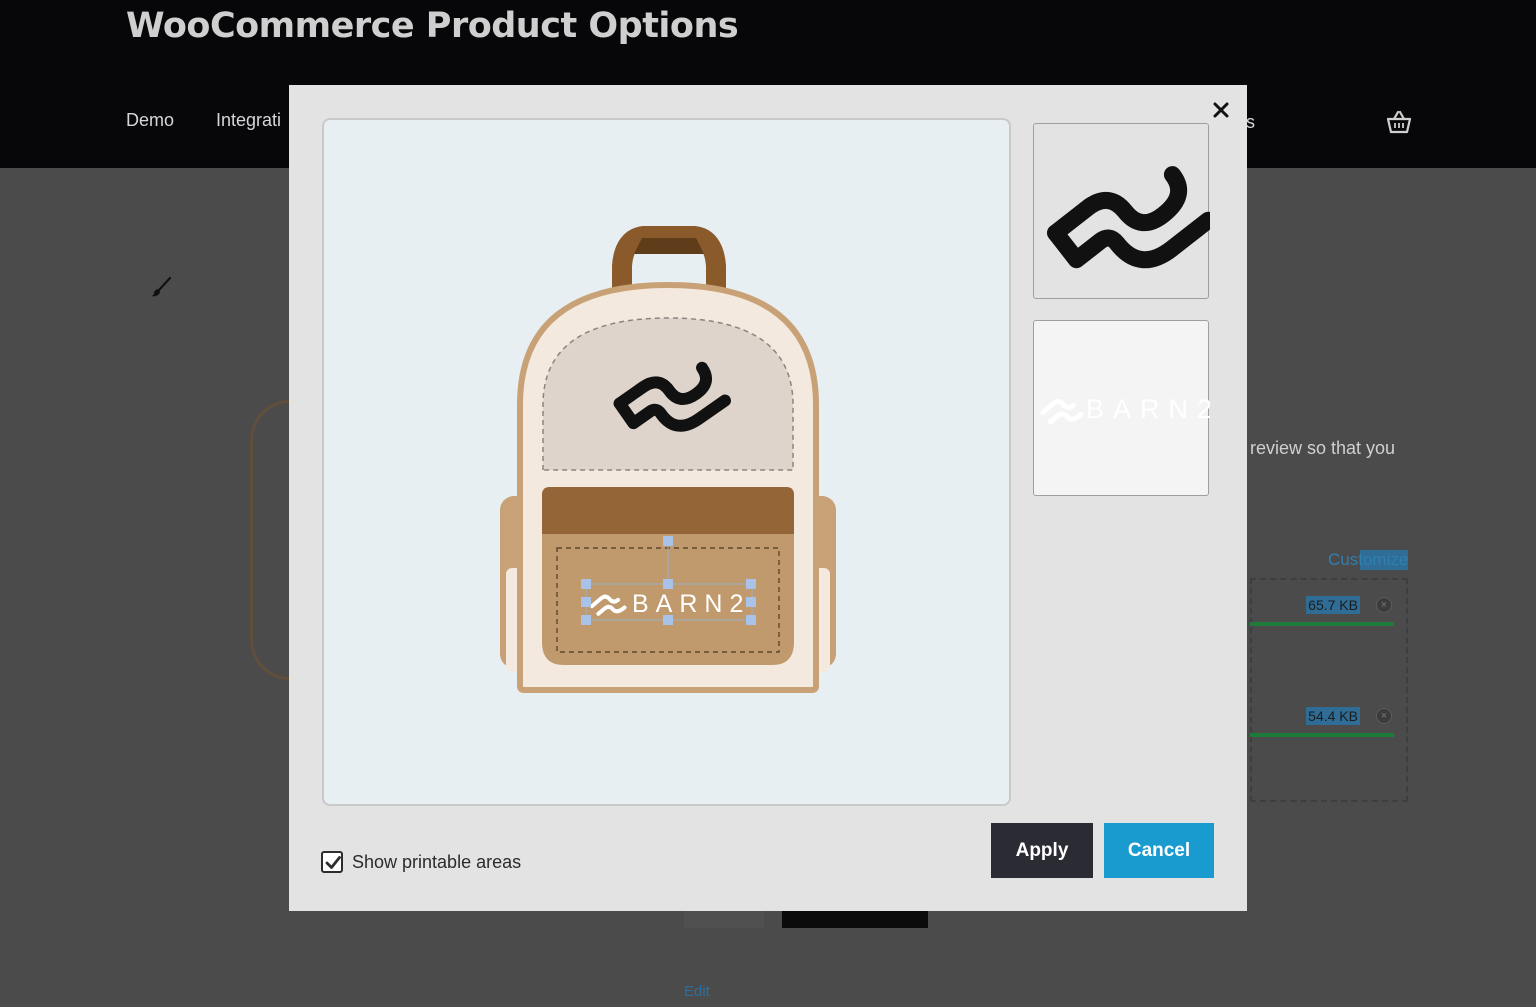 This screenshot has width=1536, height=1007. I want to click on thumbnail-logo-text: BARN2, so click(1148, 409).